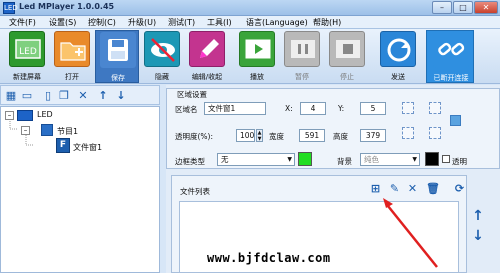 The height and width of the screenshot is (273, 500). Describe the element at coordinates (259, 135) in the screenshot. I see `transparency-spinner: ▲ ▼` at that location.